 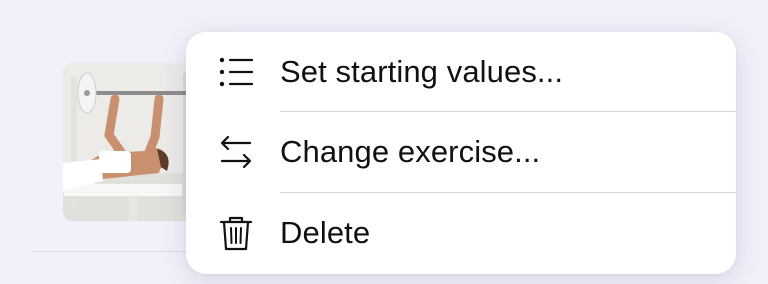 I want to click on list-icon, so click(x=236, y=72).